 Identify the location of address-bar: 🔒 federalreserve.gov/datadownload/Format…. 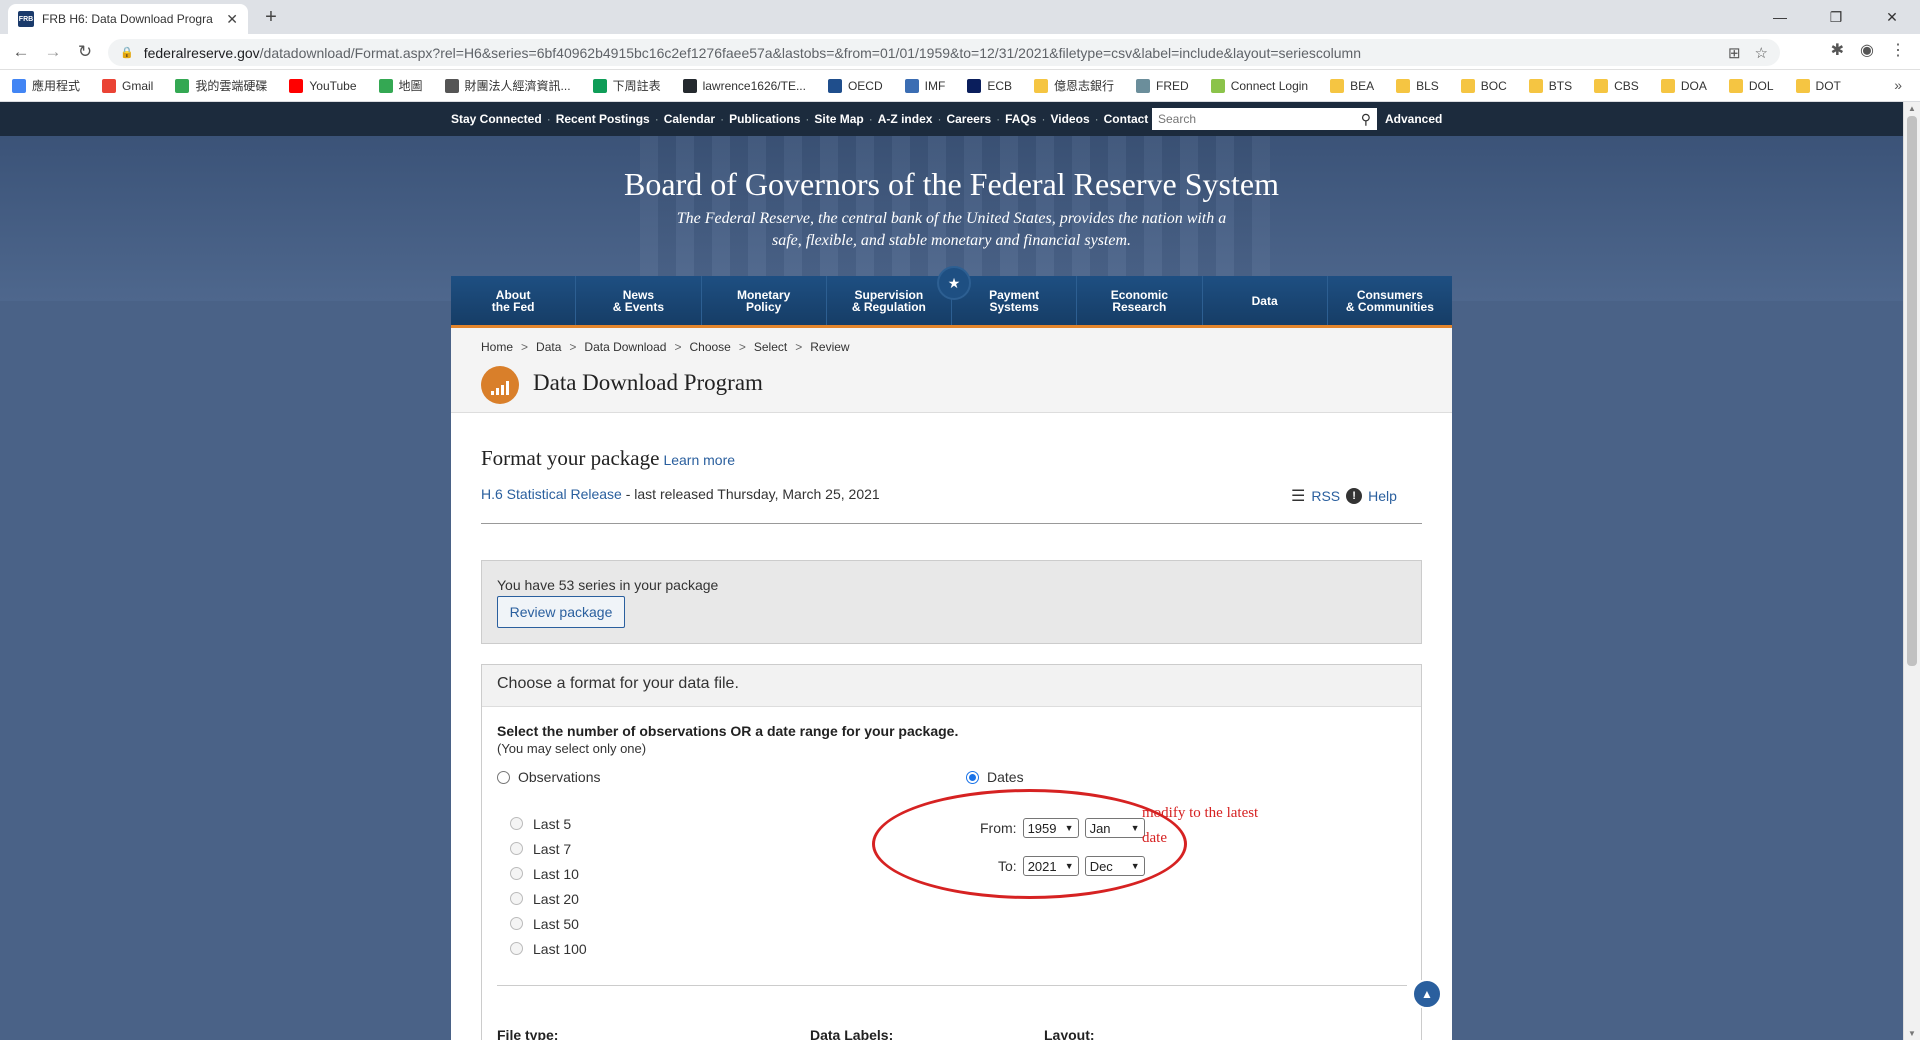
(944, 52).